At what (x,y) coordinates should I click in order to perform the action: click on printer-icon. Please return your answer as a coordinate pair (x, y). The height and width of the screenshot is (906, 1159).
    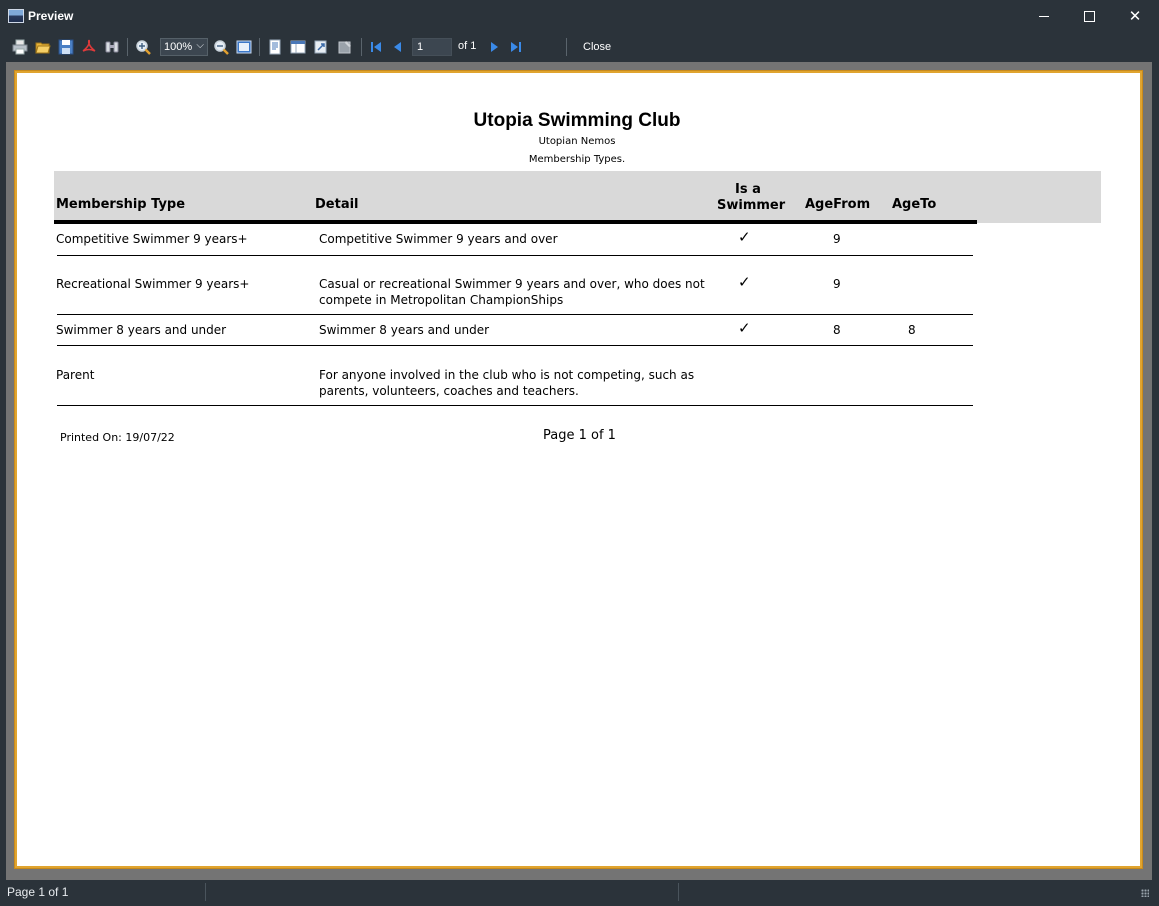
    Looking at the image, I should click on (20, 47).